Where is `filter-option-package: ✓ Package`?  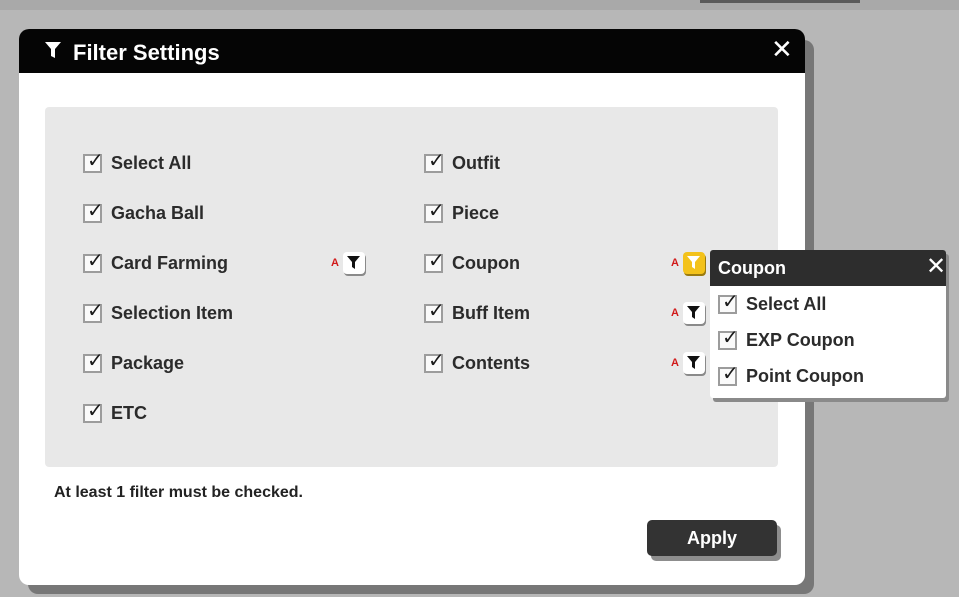
filter-option-package: ✓ Package is located at coordinates (133, 363).